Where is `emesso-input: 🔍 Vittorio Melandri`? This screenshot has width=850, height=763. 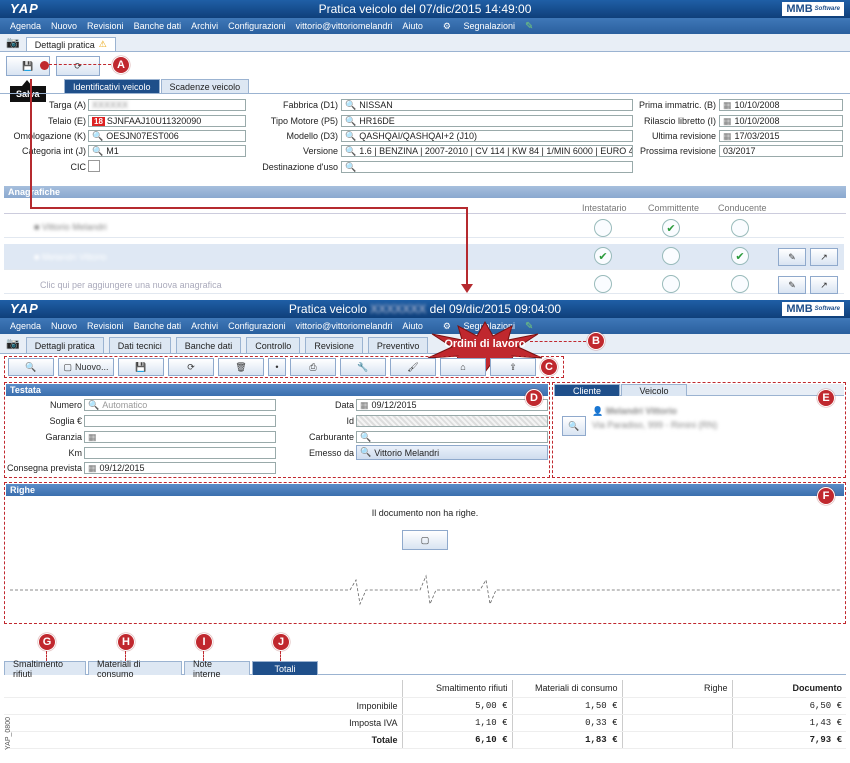
emesso-input: 🔍 Vittorio Melandri is located at coordinates (452, 452).